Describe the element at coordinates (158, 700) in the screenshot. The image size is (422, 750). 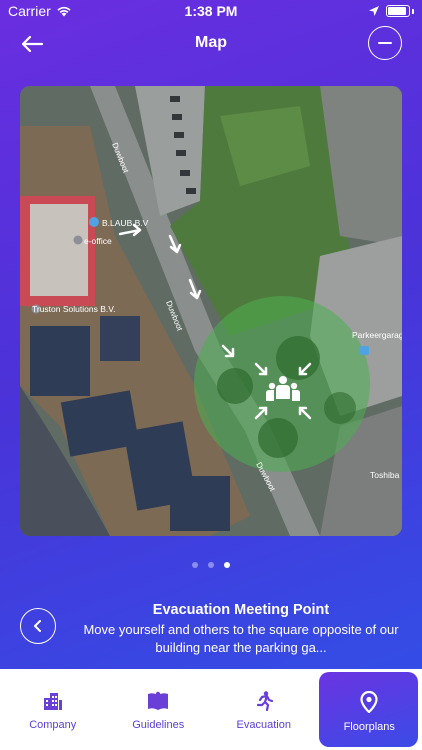
I see `book-icon` at that location.